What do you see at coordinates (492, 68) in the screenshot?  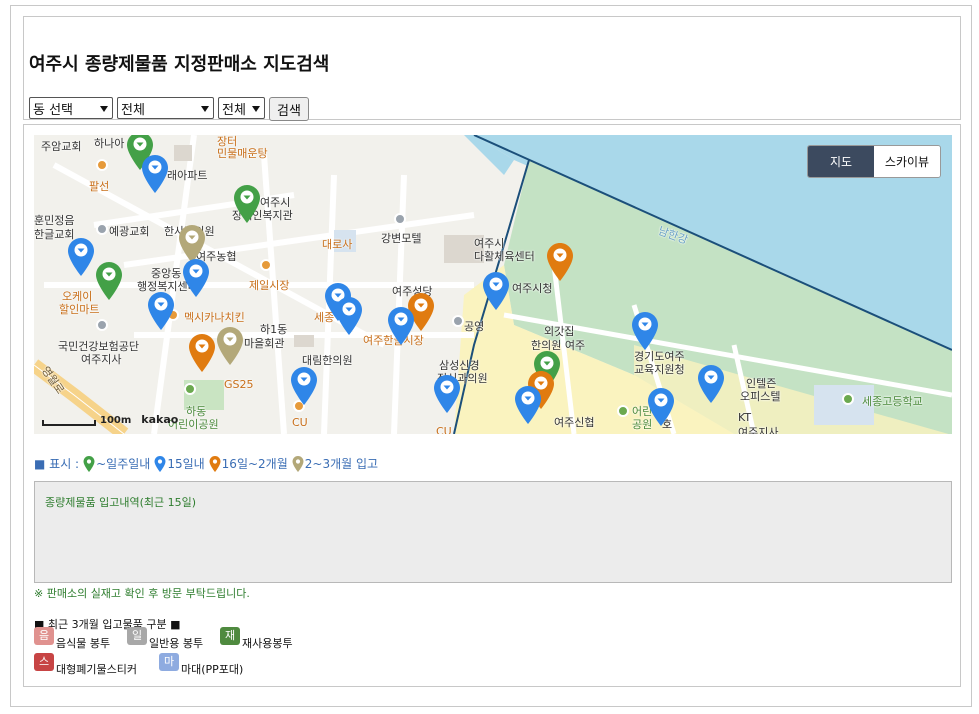 I see `header-panel: 여주시 종량제물품 지정판매소 지도검색 동 선택 전체 전체 검색` at bounding box center [492, 68].